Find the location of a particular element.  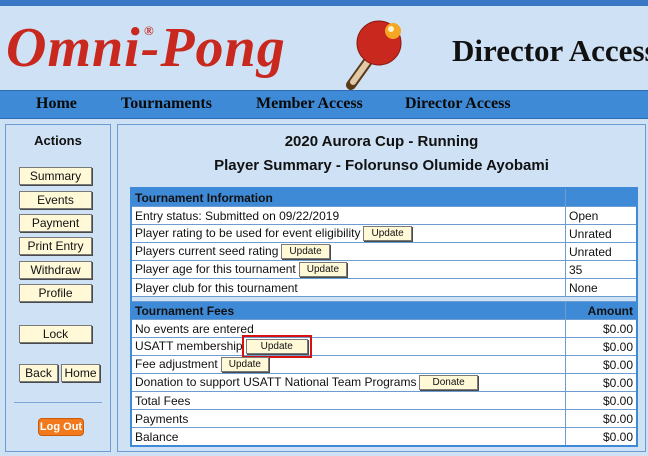

table-row: Player club for this tournament None is located at coordinates (384, 287).